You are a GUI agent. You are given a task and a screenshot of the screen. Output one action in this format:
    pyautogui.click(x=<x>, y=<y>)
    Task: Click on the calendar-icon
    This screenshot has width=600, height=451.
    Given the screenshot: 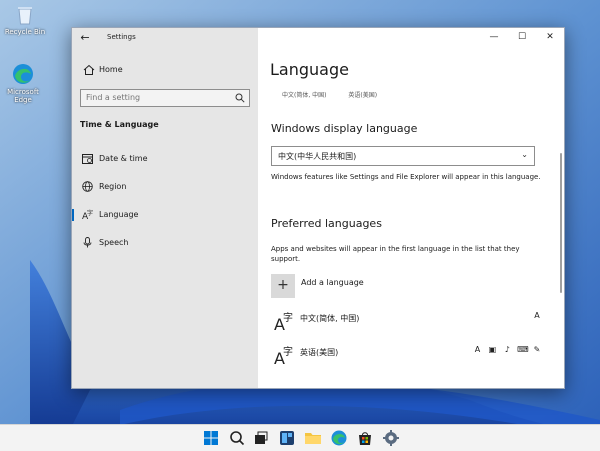 What is the action you would take?
    pyautogui.click(x=87, y=159)
    